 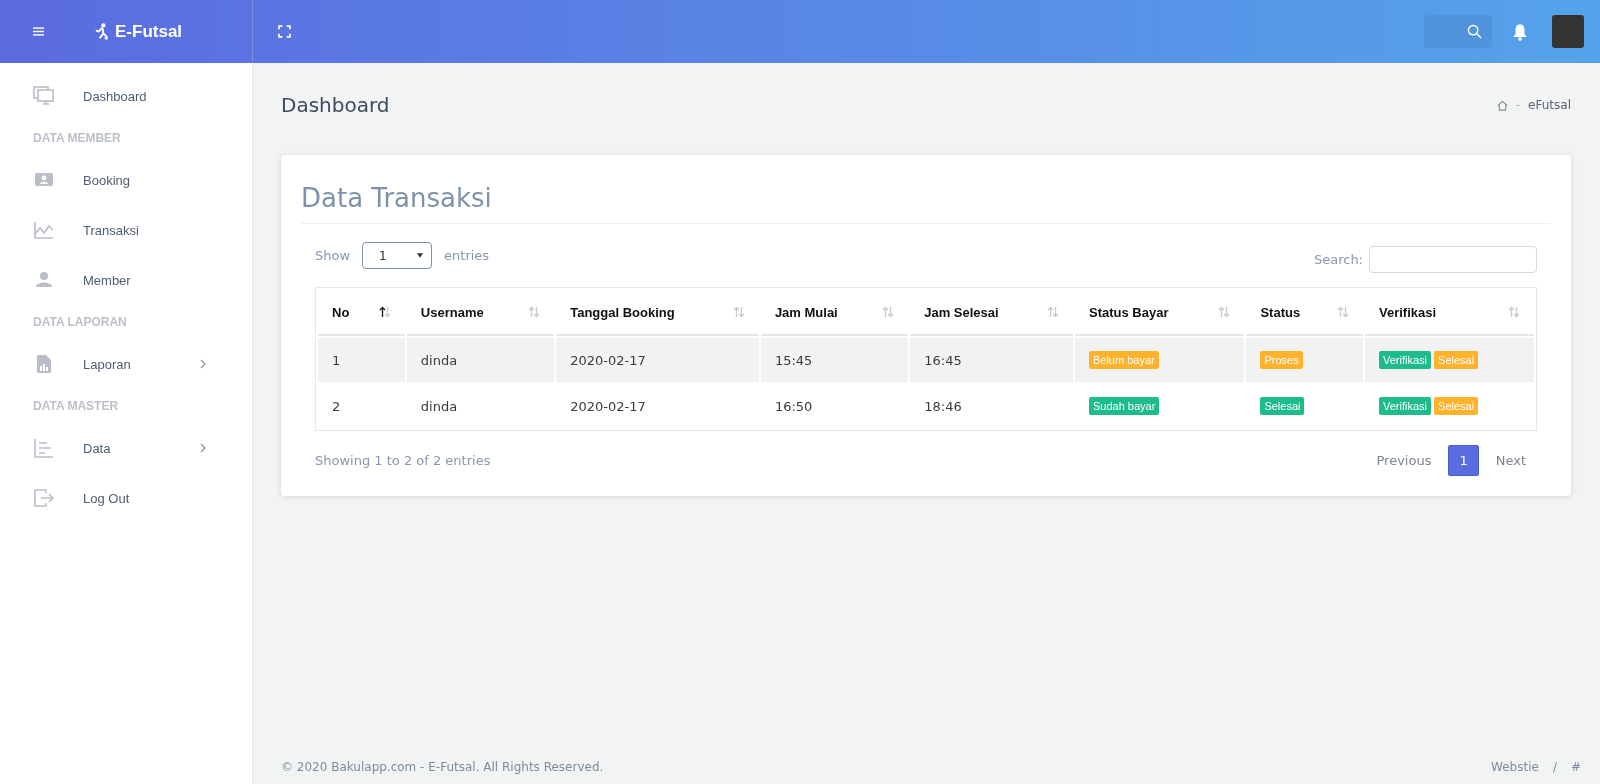 What do you see at coordinates (1124, 406) in the screenshot?
I see `status-label: Sudah bayar` at bounding box center [1124, 406].